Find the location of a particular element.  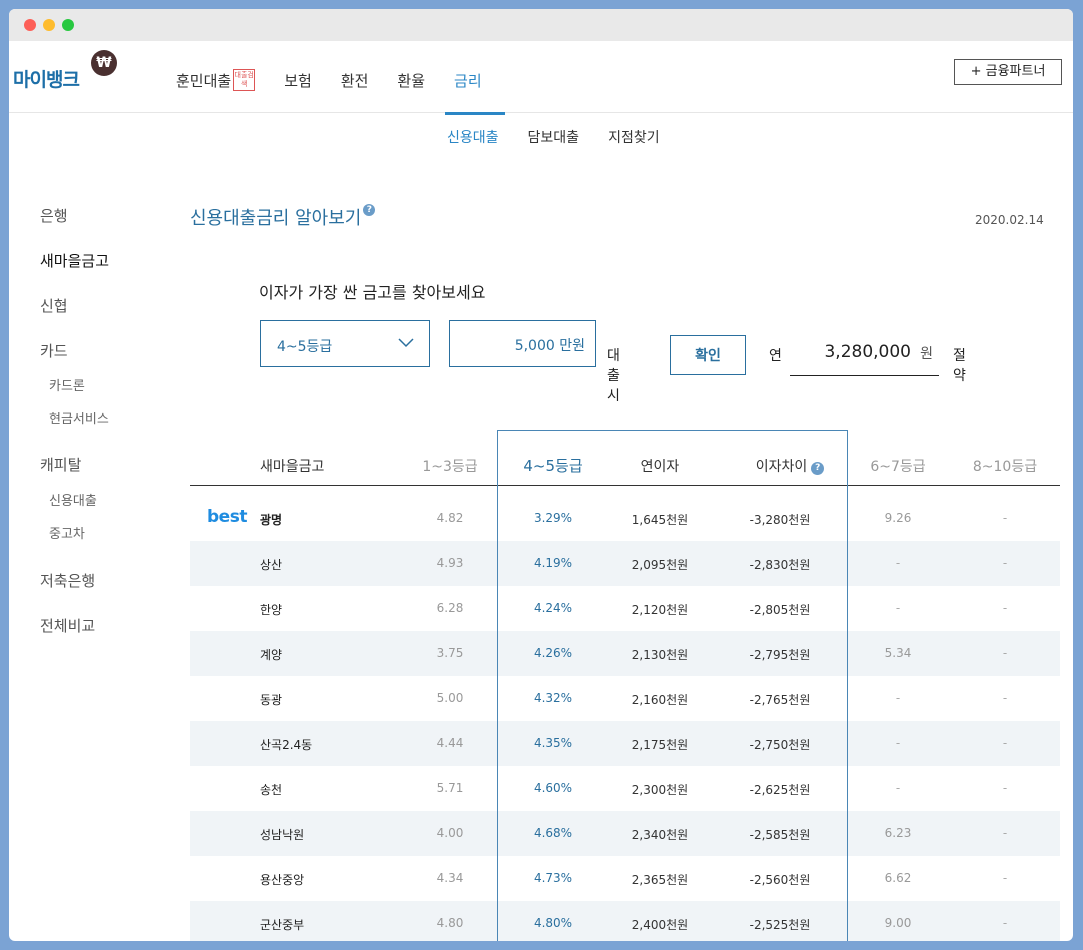

cell-grade-1-3: 4.80 is located at coordinates (450, 923).